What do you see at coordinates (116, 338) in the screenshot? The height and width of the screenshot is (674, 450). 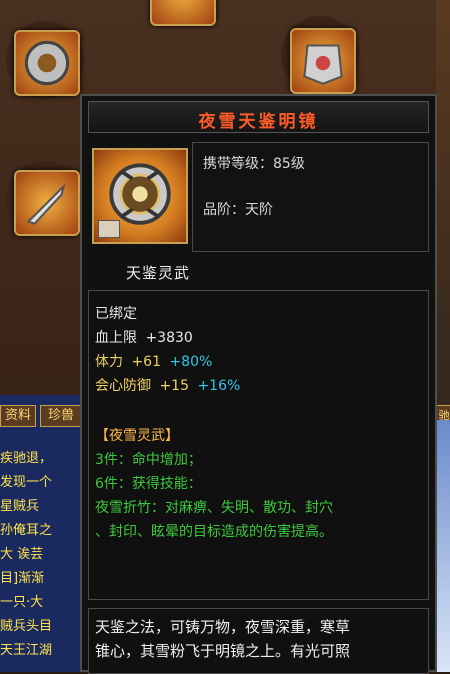 I see `stat-label: 血上限` at bounding box center [116, 338].